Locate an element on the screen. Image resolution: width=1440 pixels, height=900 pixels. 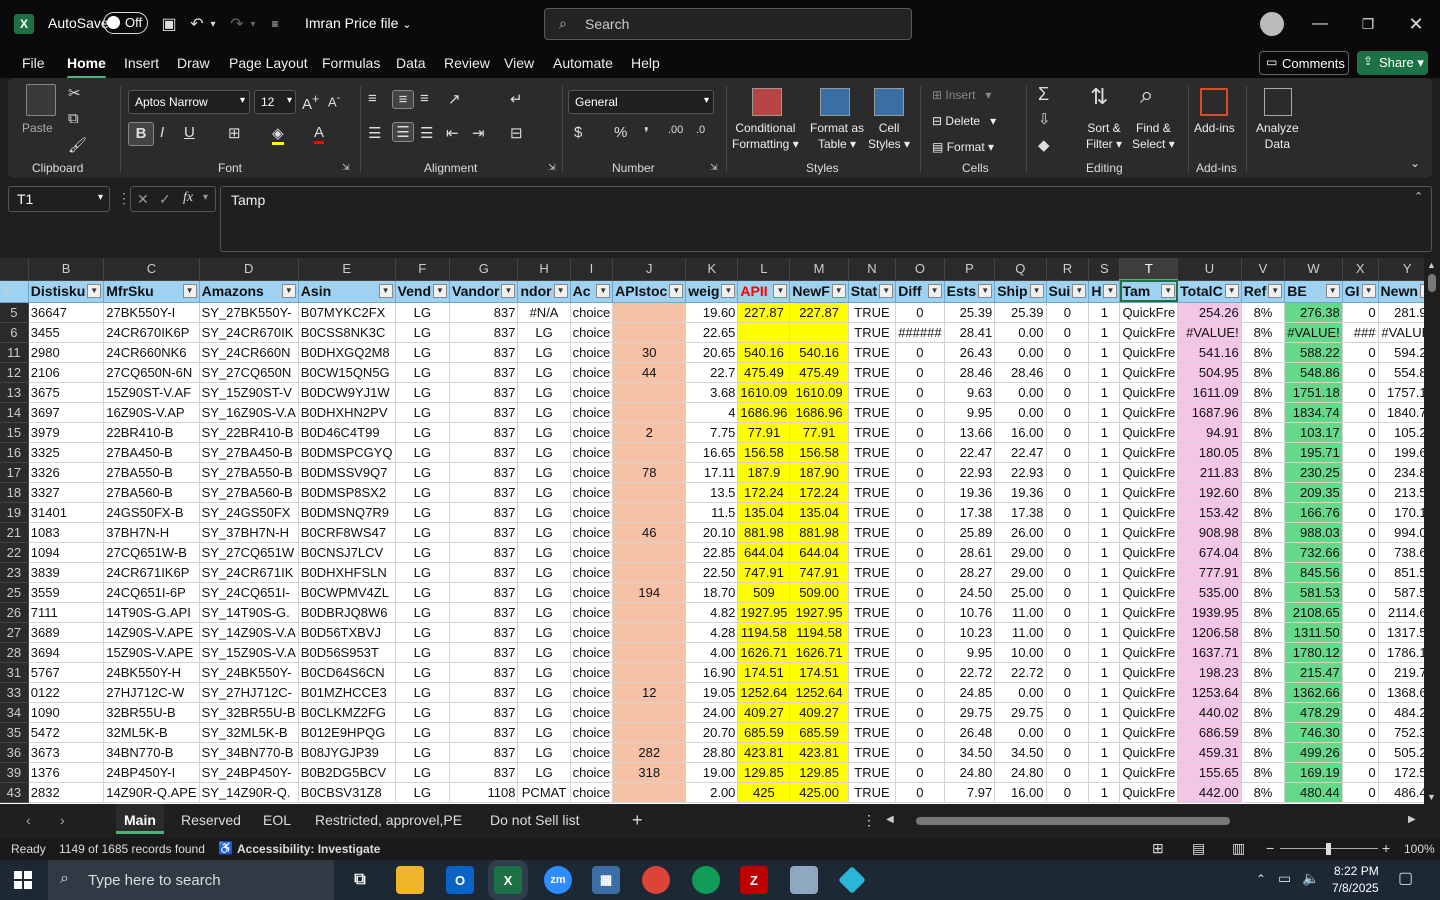
cell-U: 153.42 is located at coordinates (1209, 512).